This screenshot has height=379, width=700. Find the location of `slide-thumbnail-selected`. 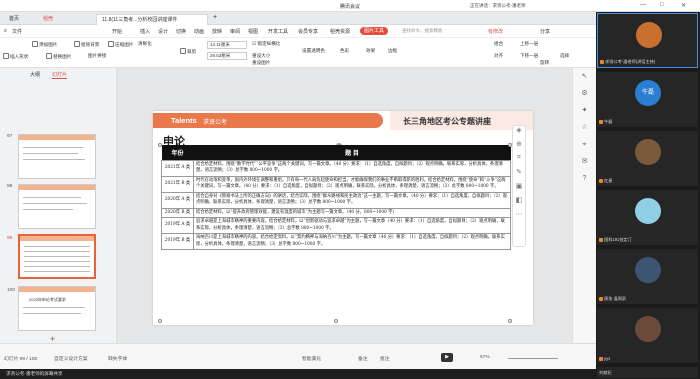

slide-thumbnail-selected is located at coordinates (57, 256).